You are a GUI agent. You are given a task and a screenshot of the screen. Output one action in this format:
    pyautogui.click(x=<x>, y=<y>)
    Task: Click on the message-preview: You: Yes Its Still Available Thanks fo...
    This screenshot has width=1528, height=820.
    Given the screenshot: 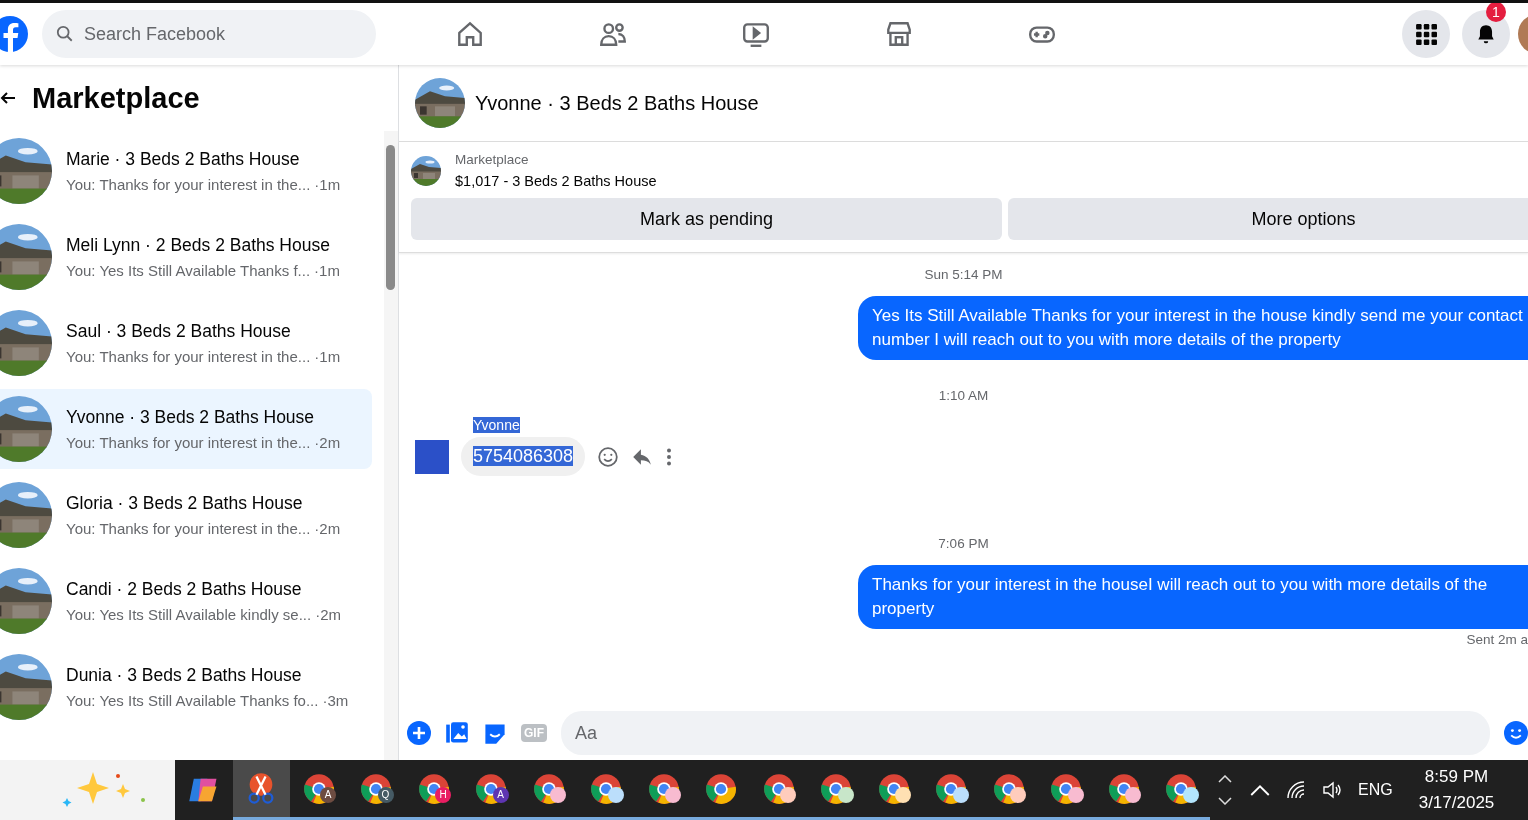 What is the action you would take?
    pyautogui.click(x=192, y=700)
    